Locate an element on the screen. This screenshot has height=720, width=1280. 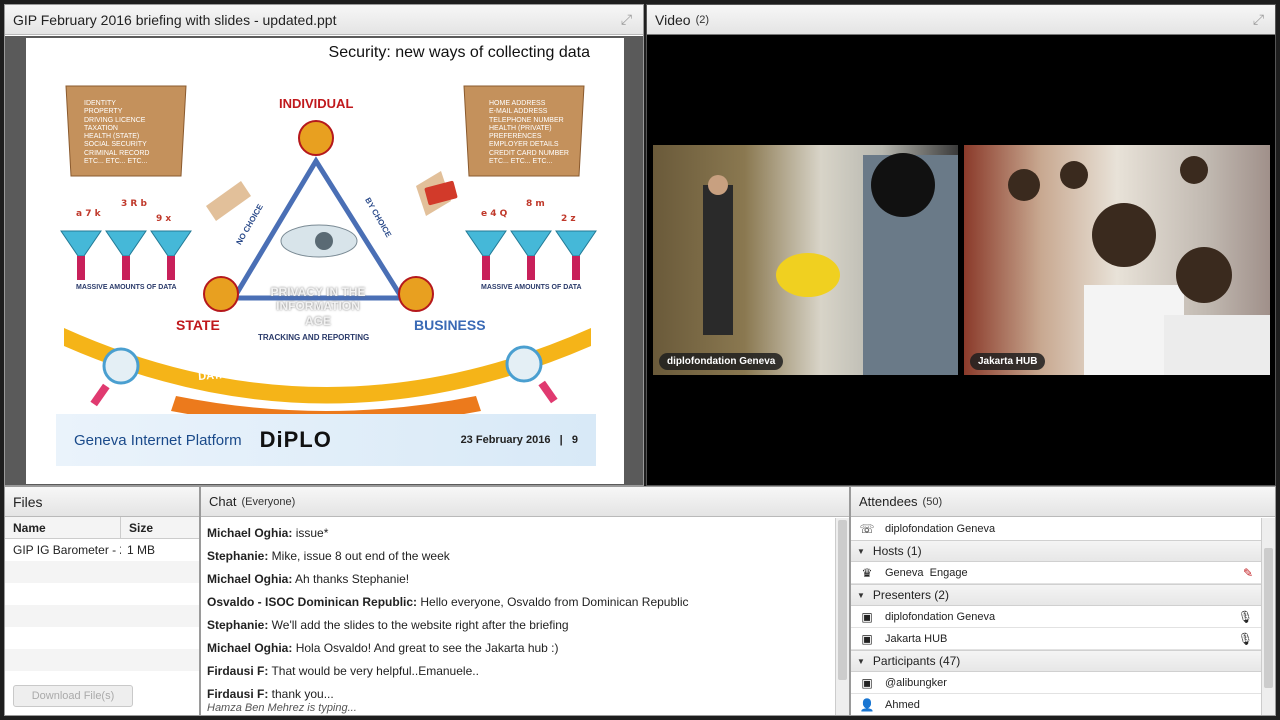
attendee-name: Geneva Engage is located at coordinates (926, 572).